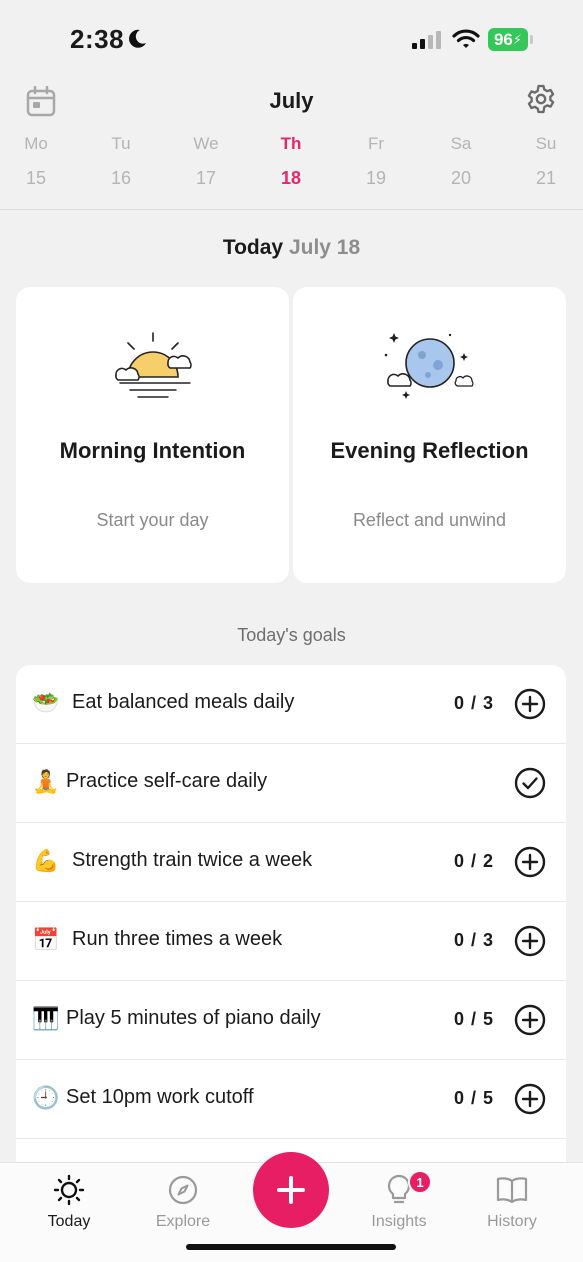 The height and width of the screenshot is (1262, 583). I want to click on tab-label: History, so click(512, 1221).